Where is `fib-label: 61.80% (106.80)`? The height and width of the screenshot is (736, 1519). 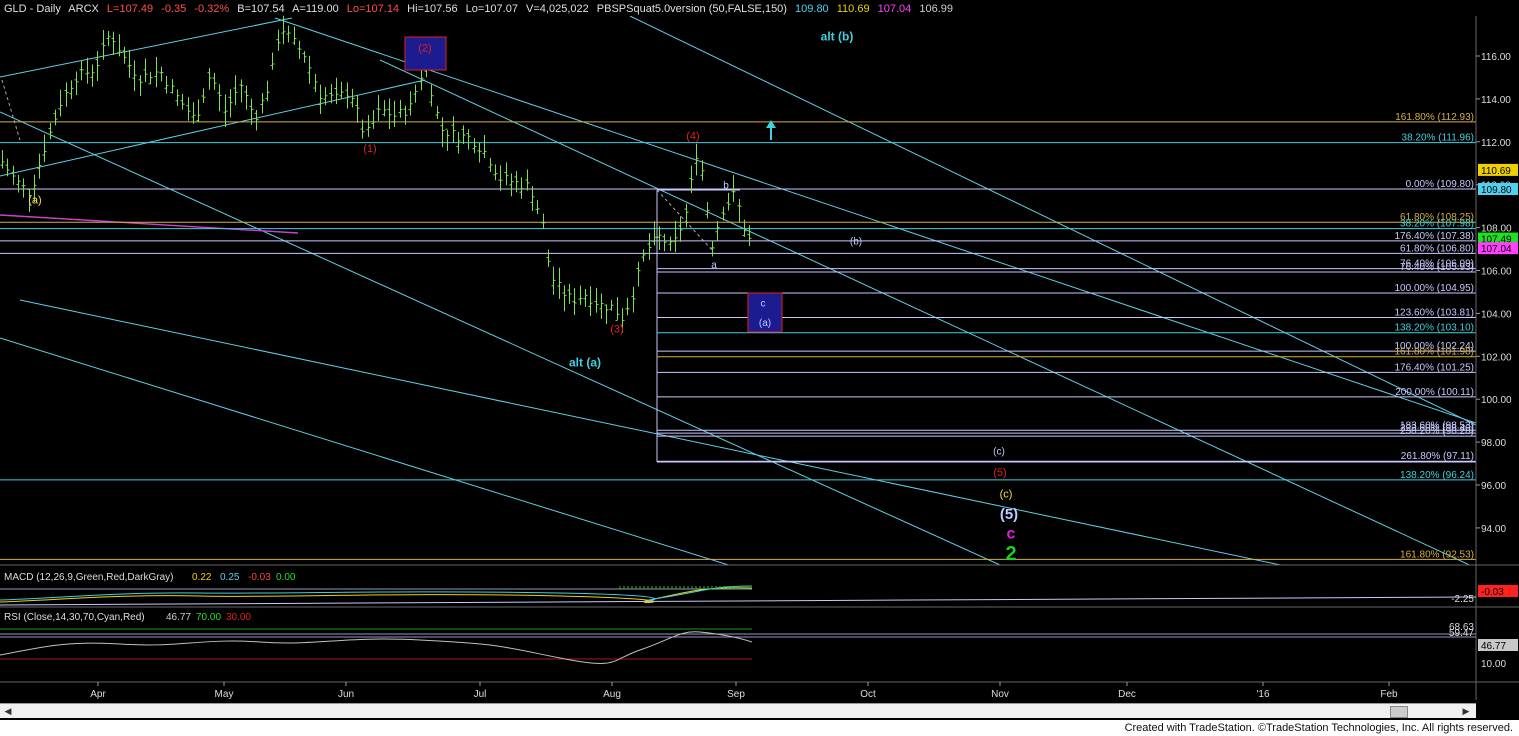
fib-label: 61.80% (106.80) is located at coordinates (1437, 248).